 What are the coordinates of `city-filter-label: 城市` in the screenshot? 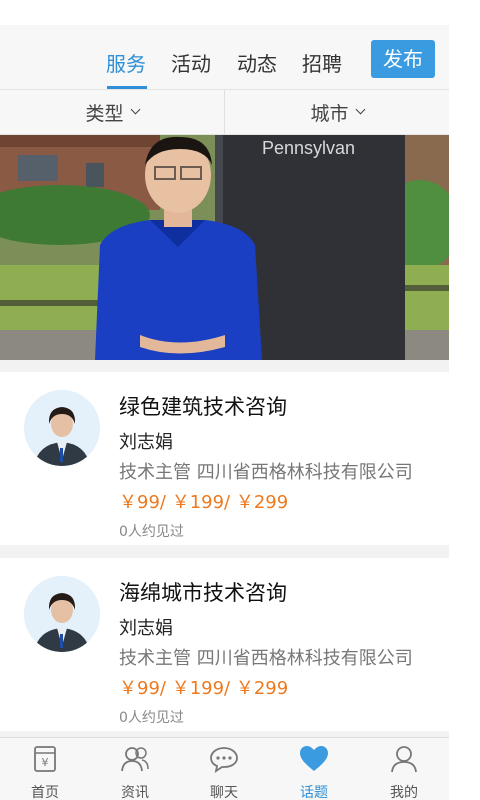 It's located at (329, 113).